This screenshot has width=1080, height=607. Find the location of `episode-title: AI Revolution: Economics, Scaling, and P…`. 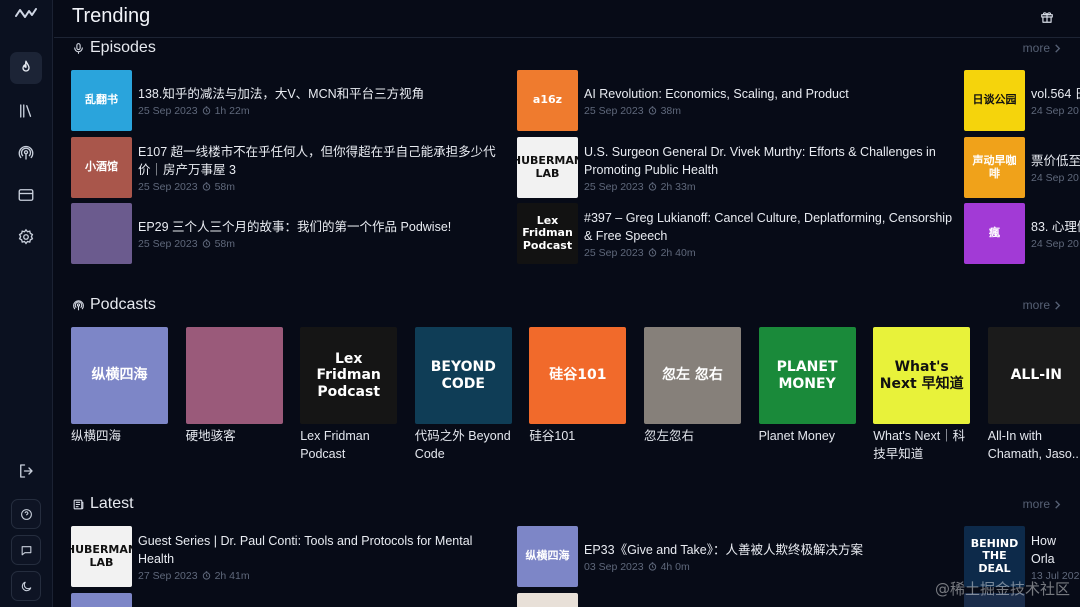

episode-title: AI Revolution: Economics, Scaling, and P… is located at coordinates (769, 94).